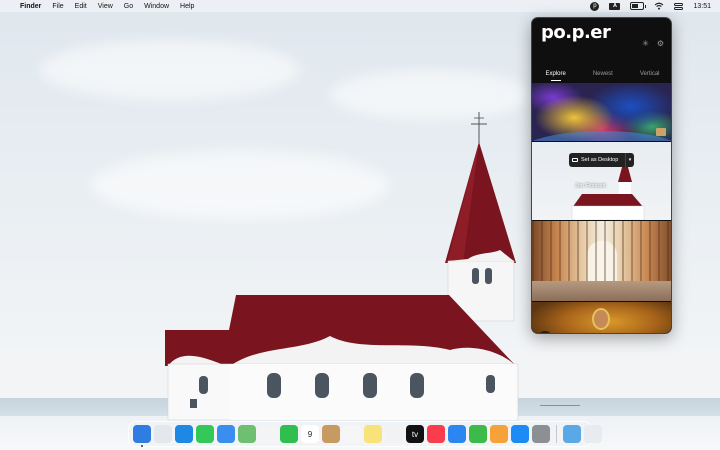 This screenshot has height=450, width=720. I want to click on dock-notes-icon, so click(373, 434).